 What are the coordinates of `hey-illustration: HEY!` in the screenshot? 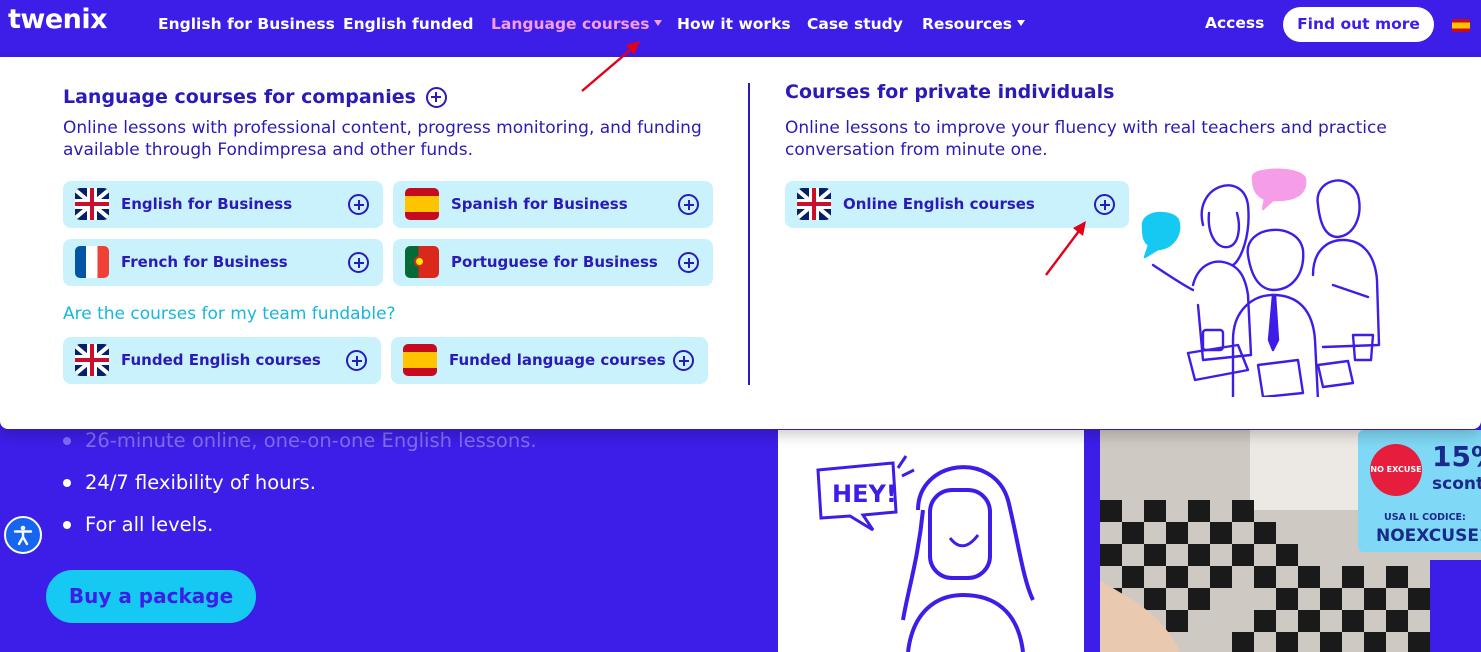 It's located at (931, 541).